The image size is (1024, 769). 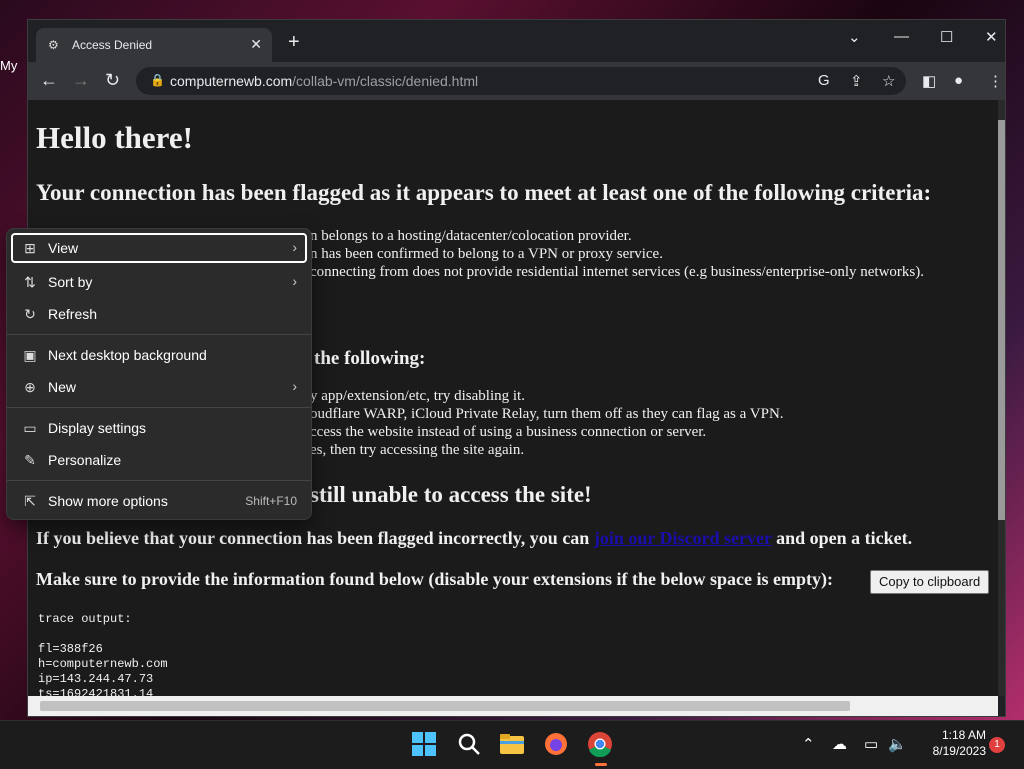 I want to click on menu-item-refresh: ↻ Refresh, so click(x=159, y=314).